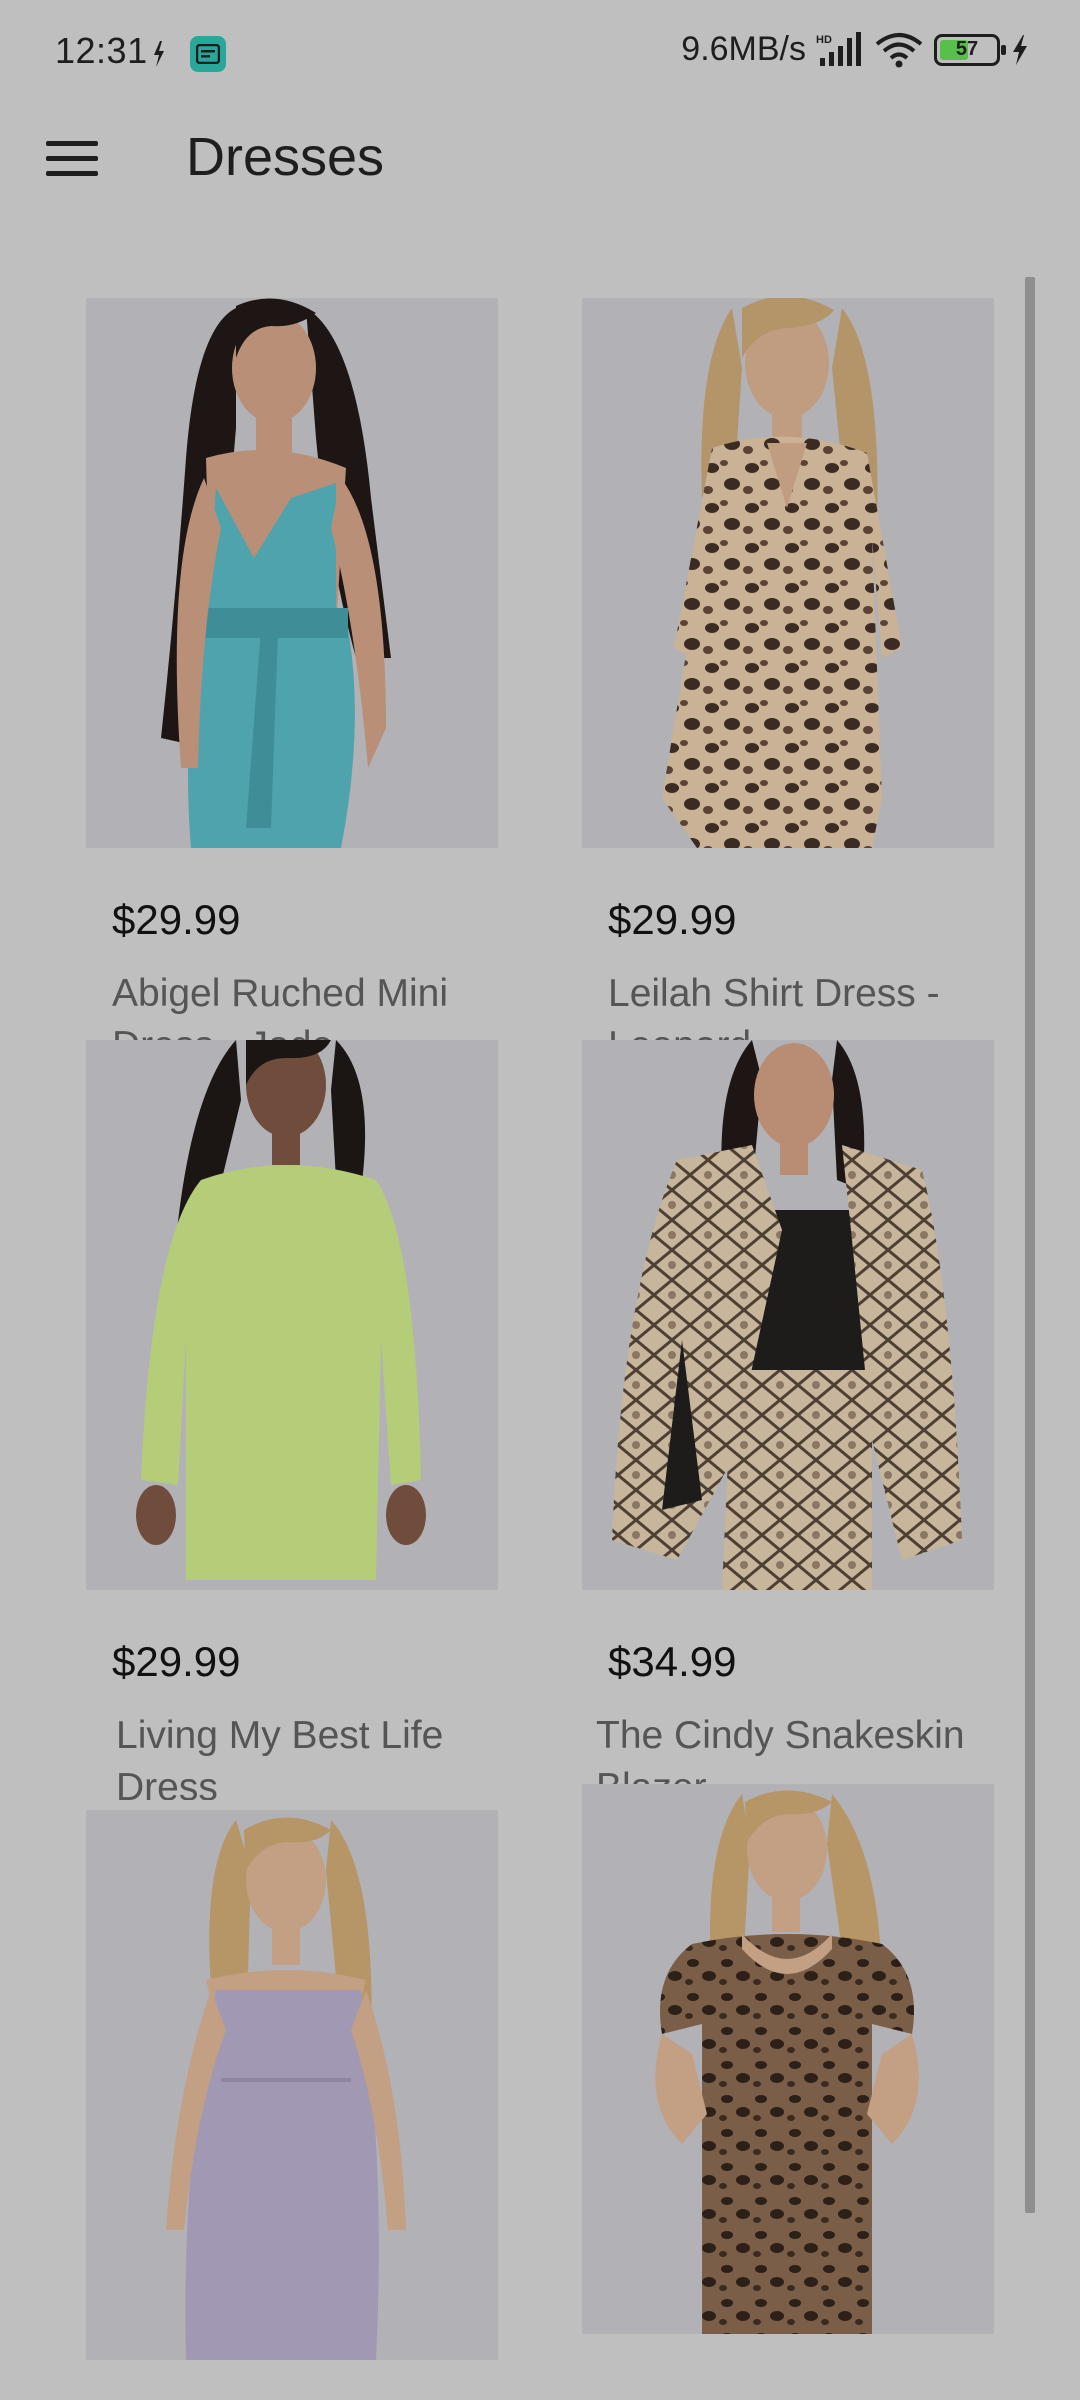 The height and width of the screenshot is (2400, 1080). I want to click on svg-text: HD, so click(824, 40).